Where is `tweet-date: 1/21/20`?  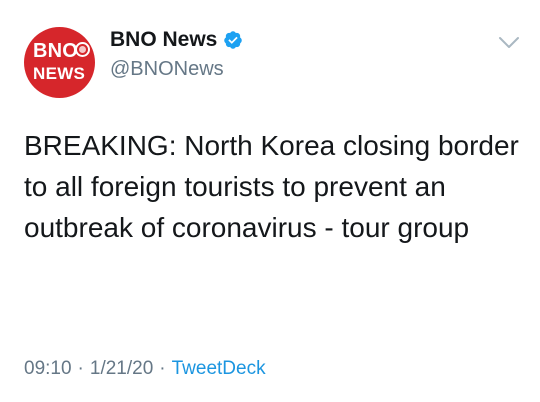 tweet-date: 1/21/20 is located at coordinates (121, 369).